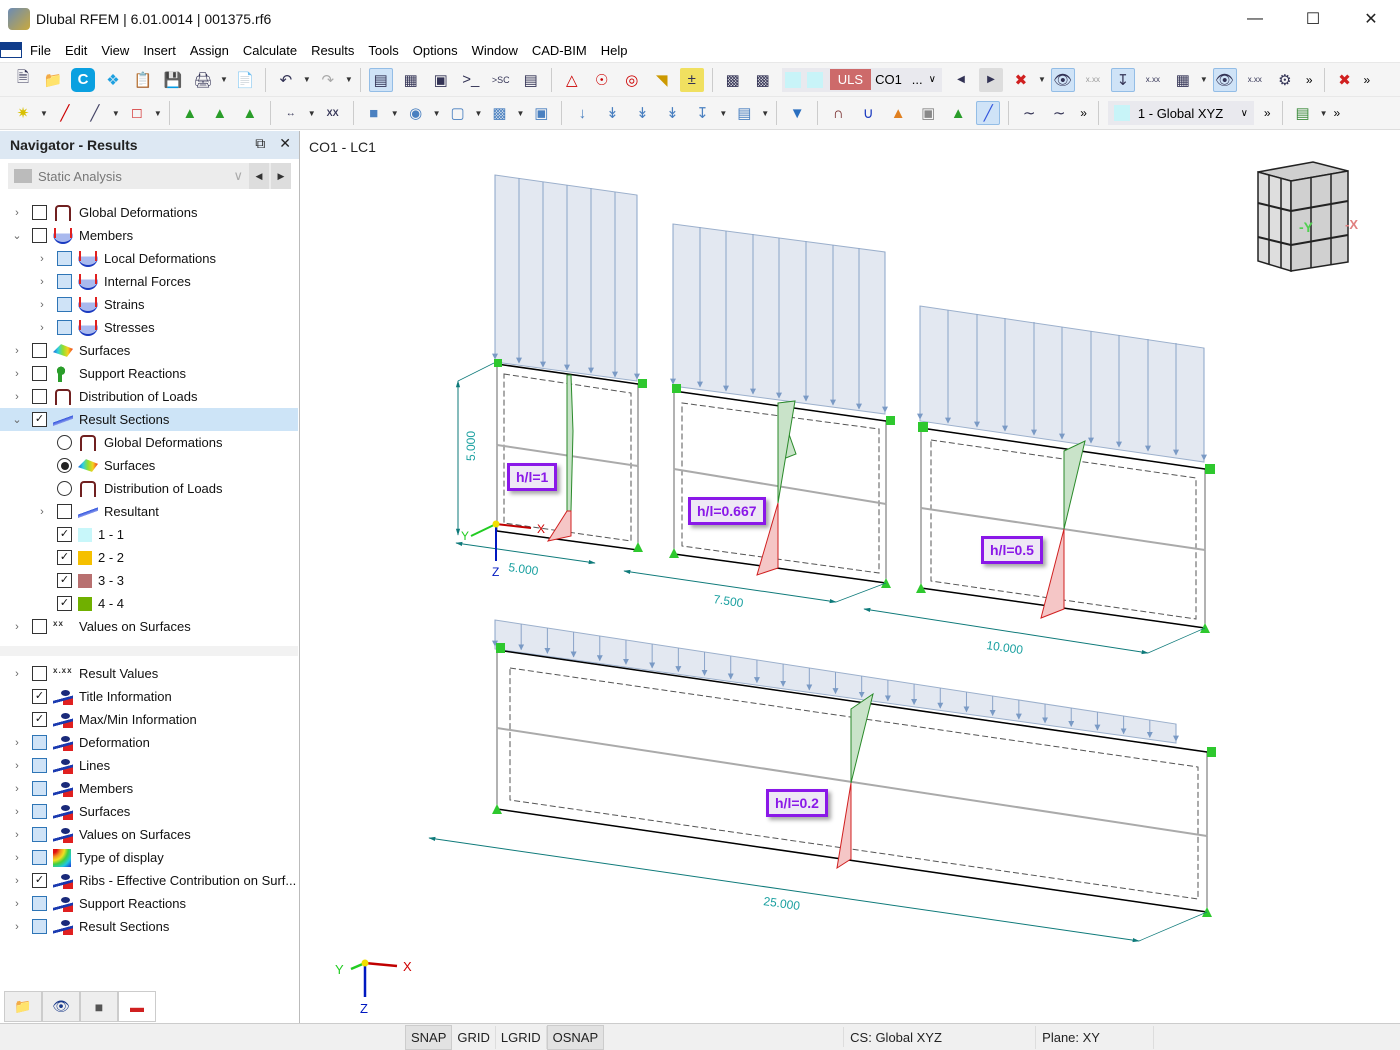  I want to click on surface-load-icon: ↡, so click(672, 113).